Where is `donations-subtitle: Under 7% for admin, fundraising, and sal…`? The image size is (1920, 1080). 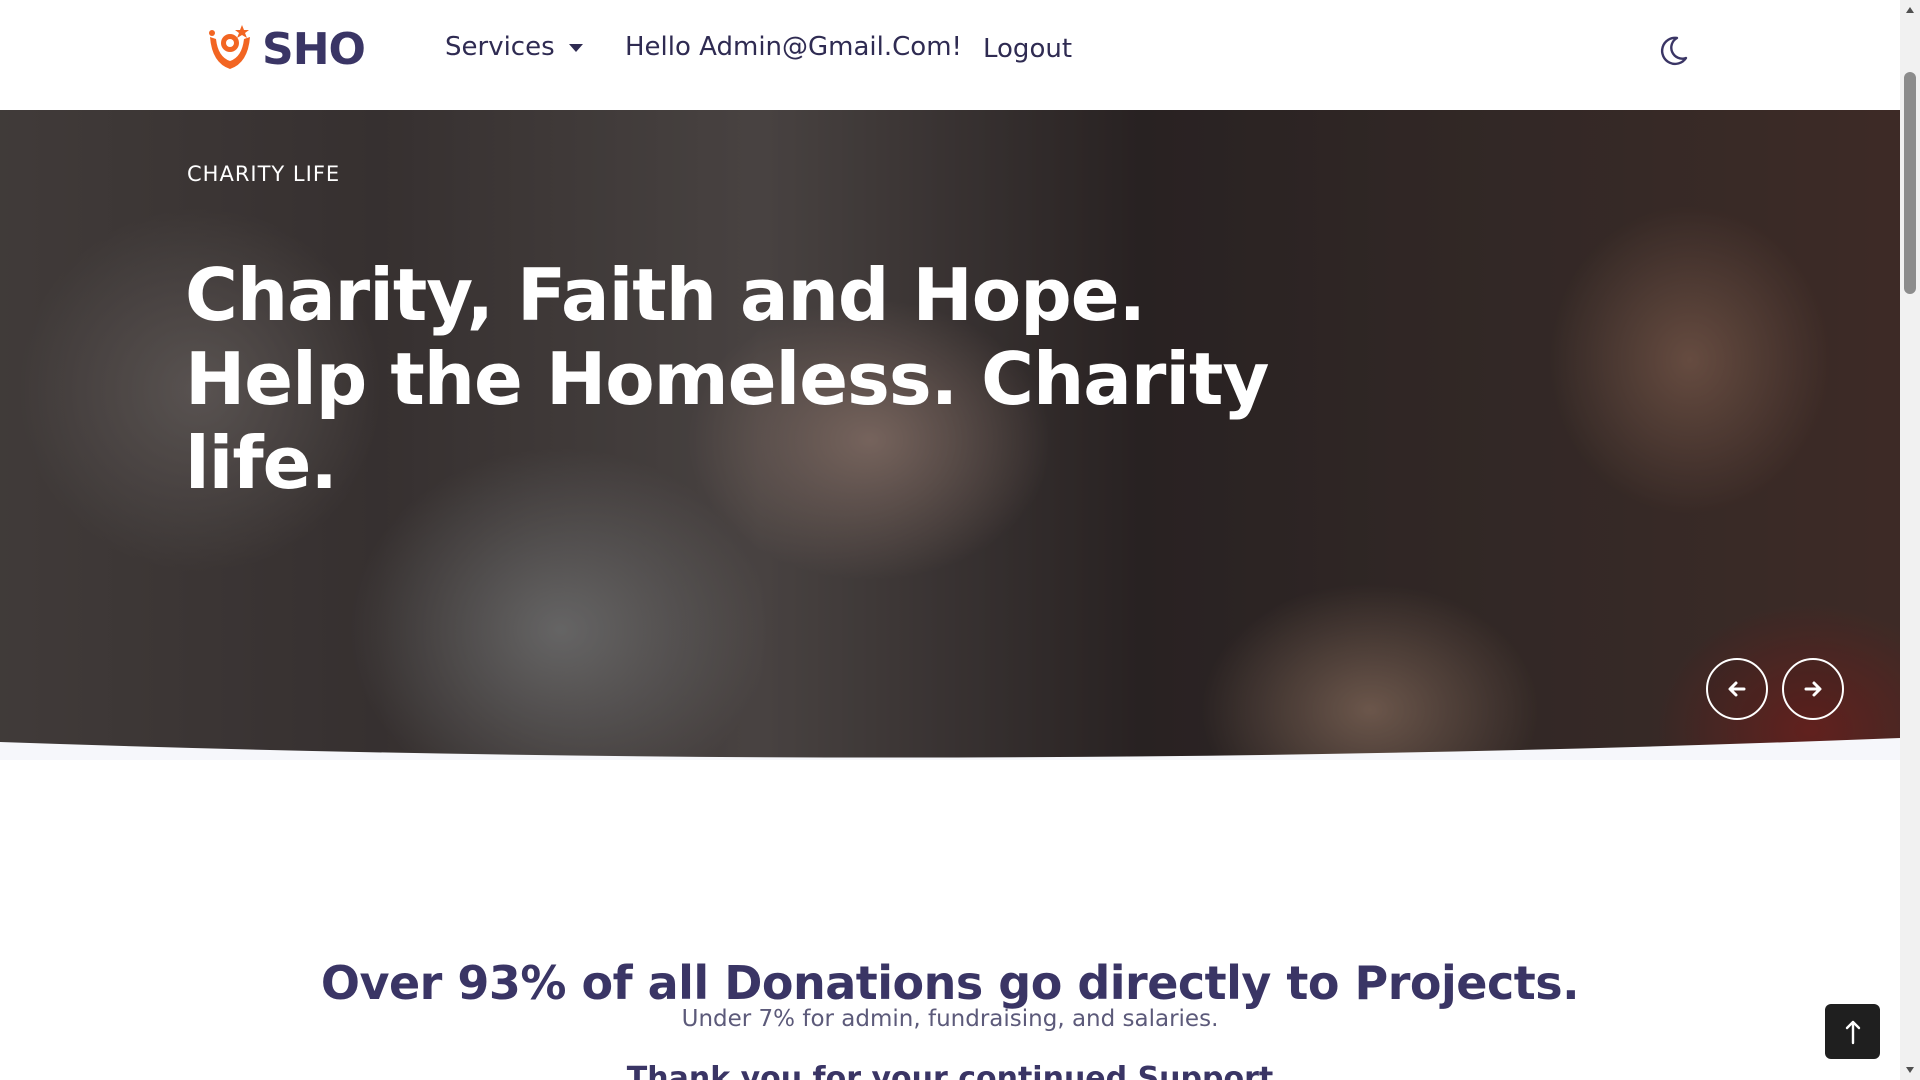
donations-subtitle: Under 7% for admin, fundraising, and sal… is located at coordinates (950, 1019).